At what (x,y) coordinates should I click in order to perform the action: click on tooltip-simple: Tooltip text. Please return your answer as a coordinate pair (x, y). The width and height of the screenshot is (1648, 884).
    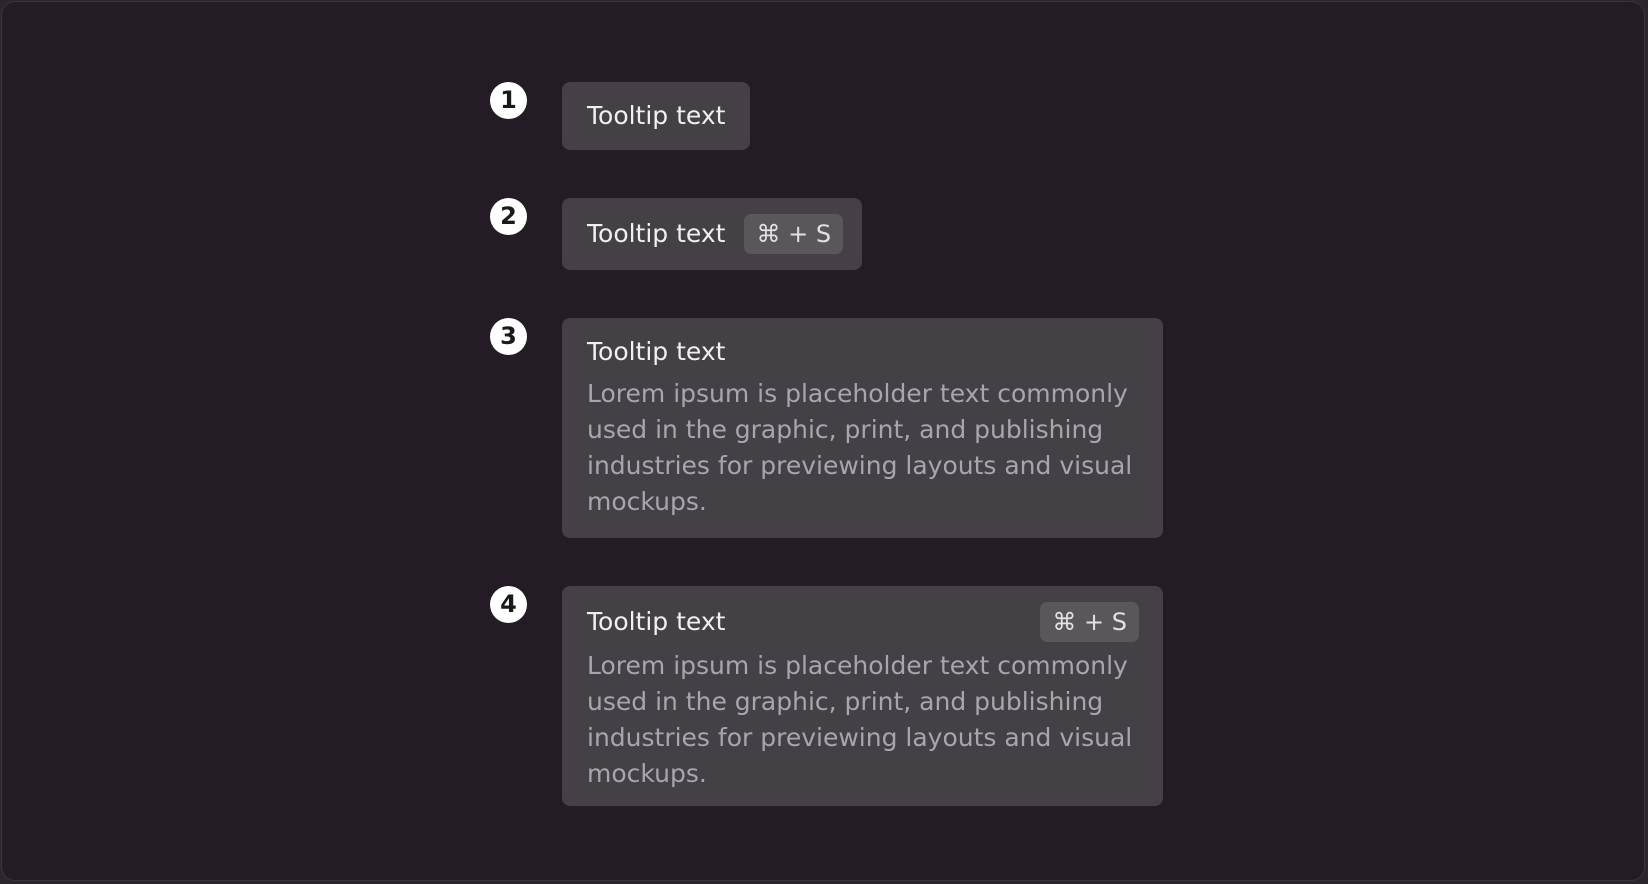
    Looking at the image, I should click on (656, 116).